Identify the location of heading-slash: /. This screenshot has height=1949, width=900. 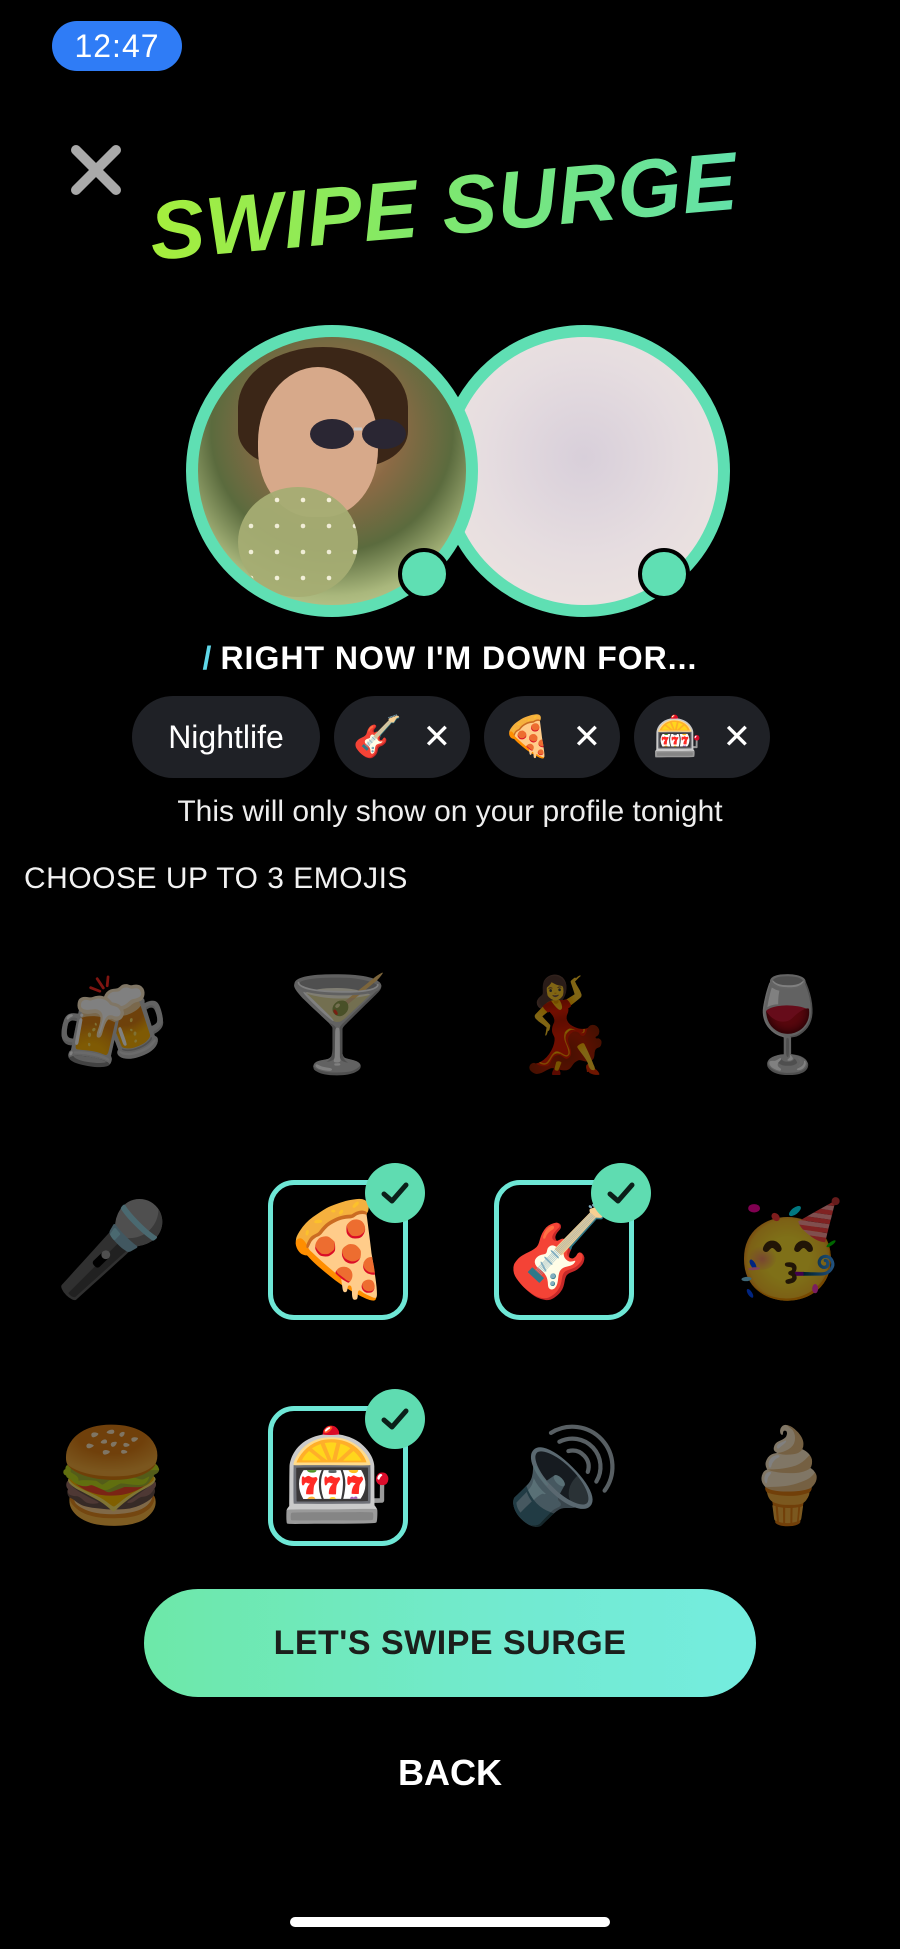
(207, 658).